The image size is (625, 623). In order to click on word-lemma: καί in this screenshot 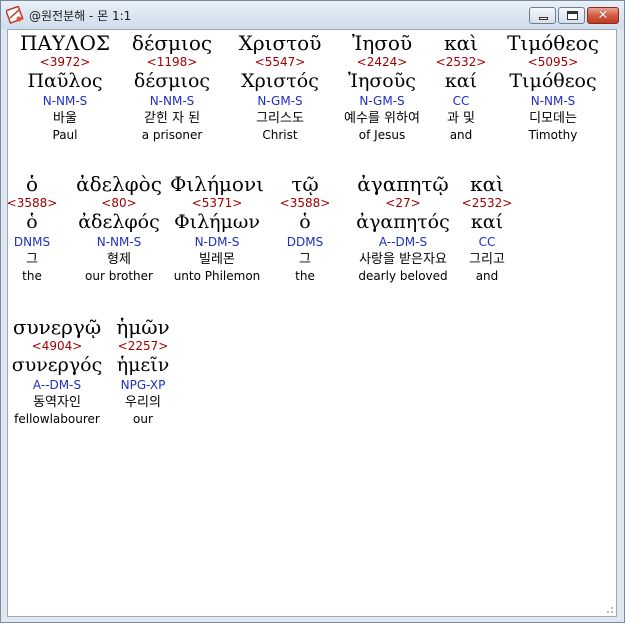, I will do `click(487, 222)`.